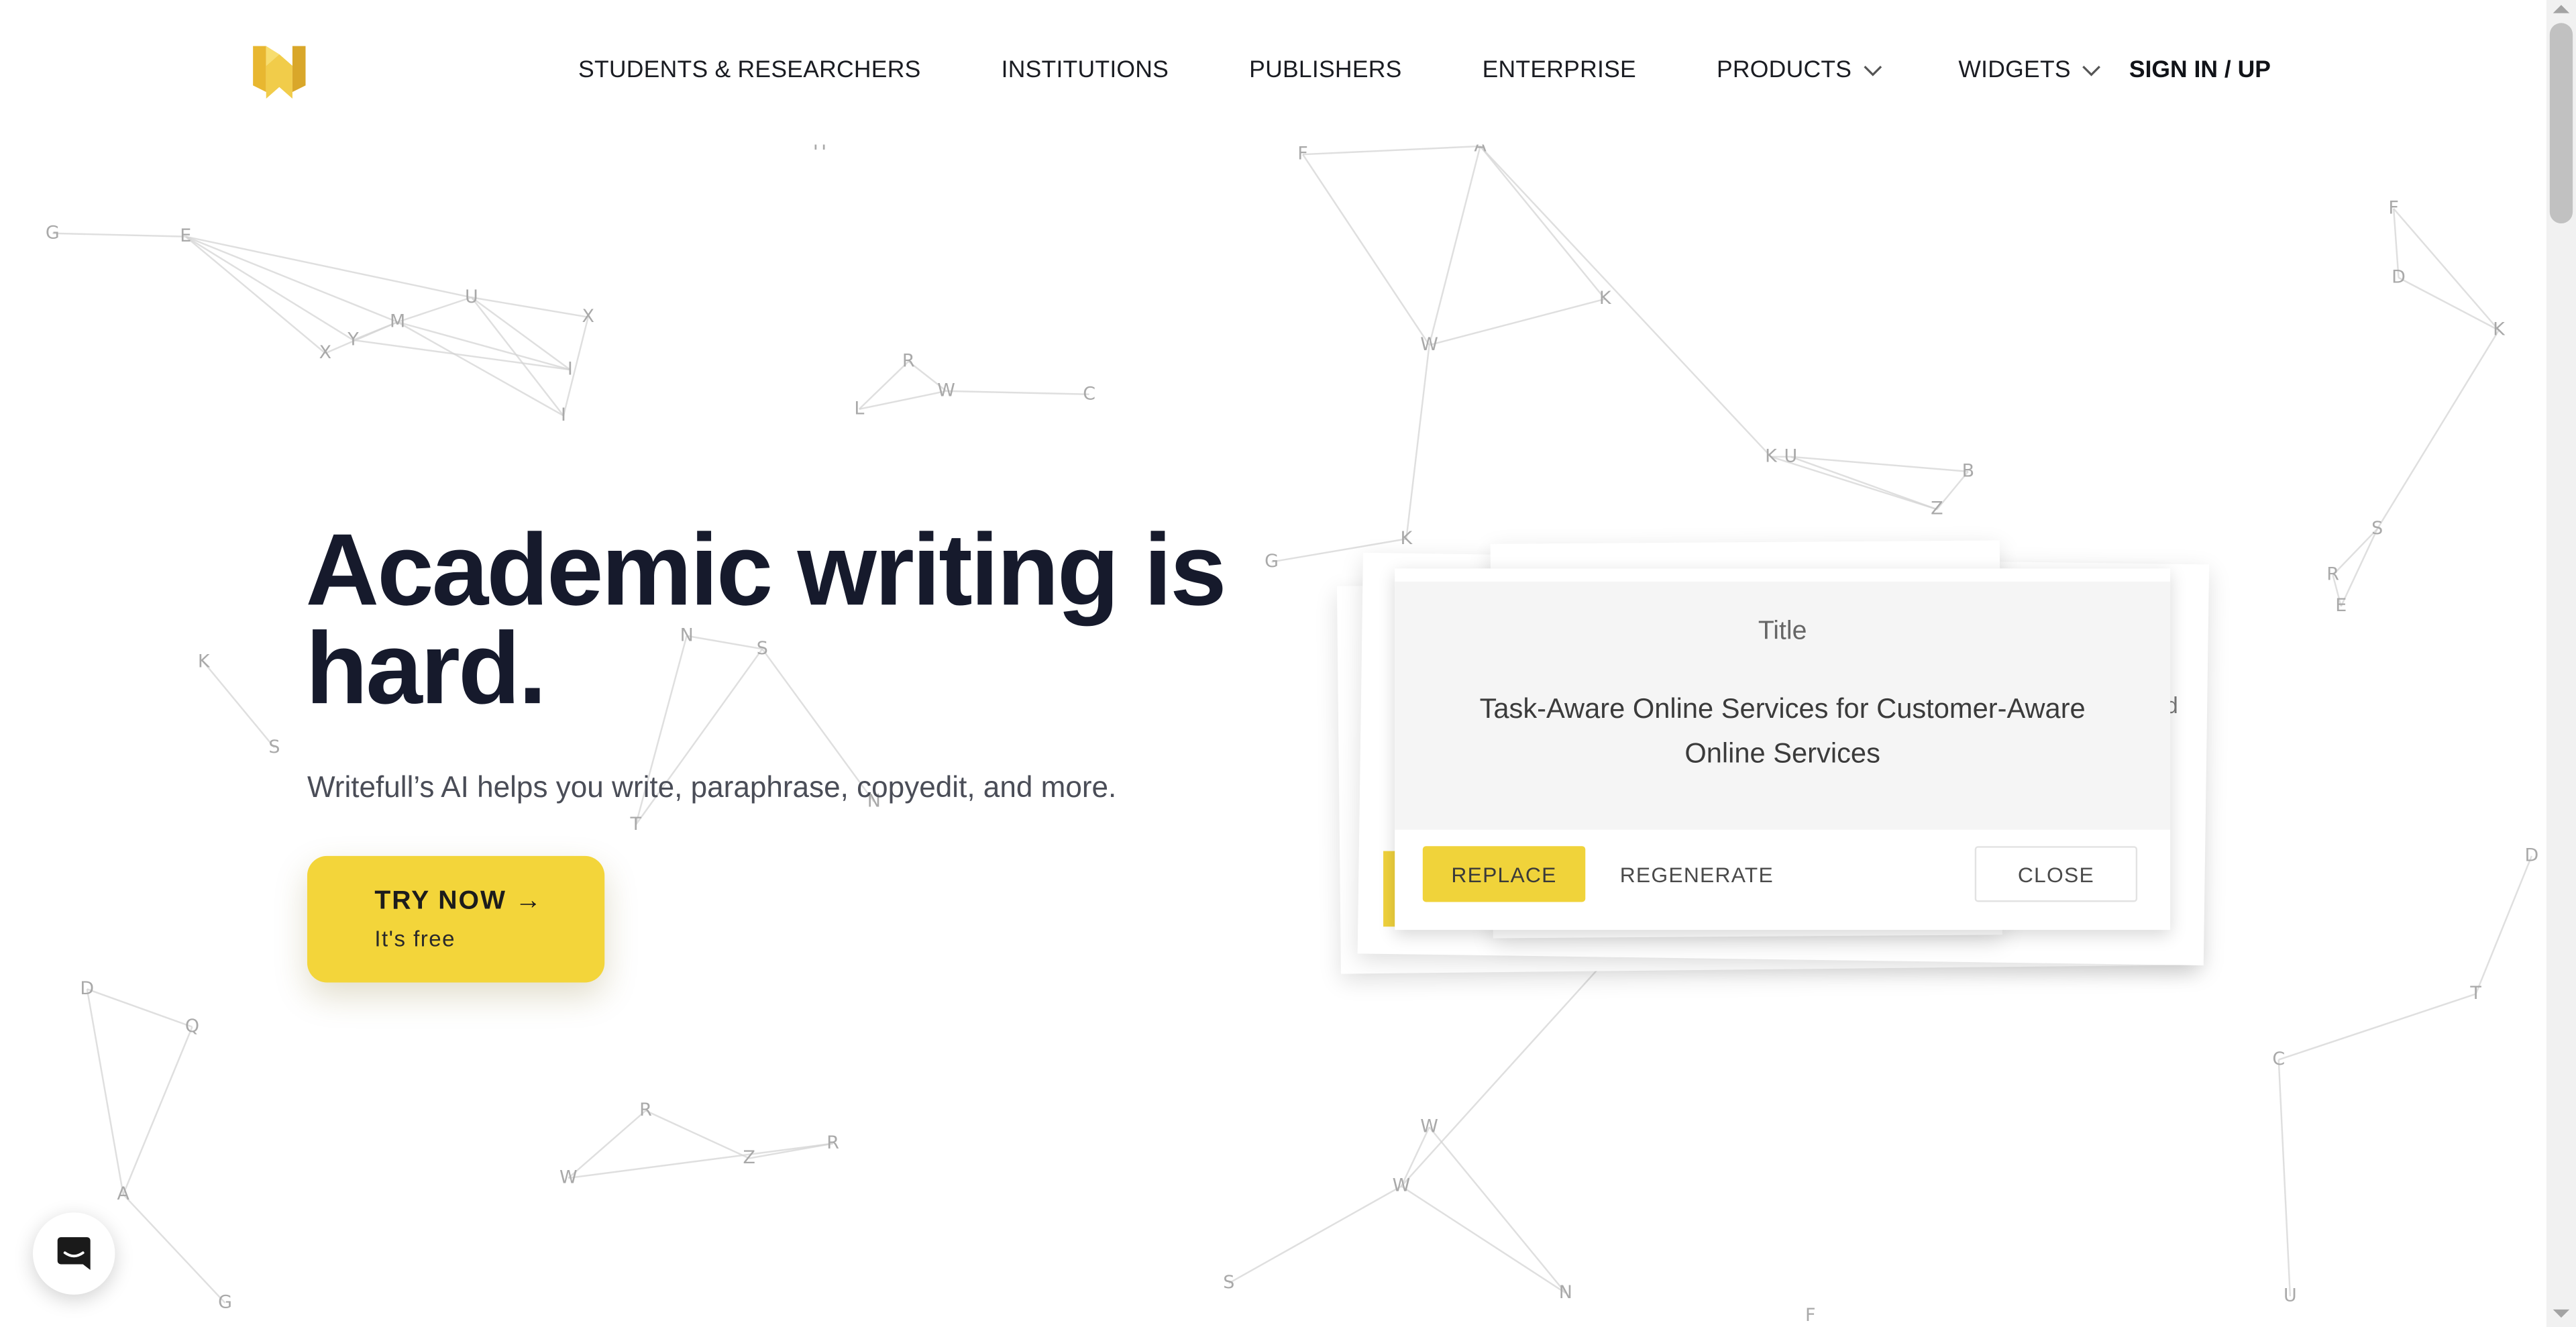 Image resolution: width=2576 pixels, height=1327 pixels. I want to click on nav-item-label: STUDENTS & RESEARCHERS, so click(749, 70).